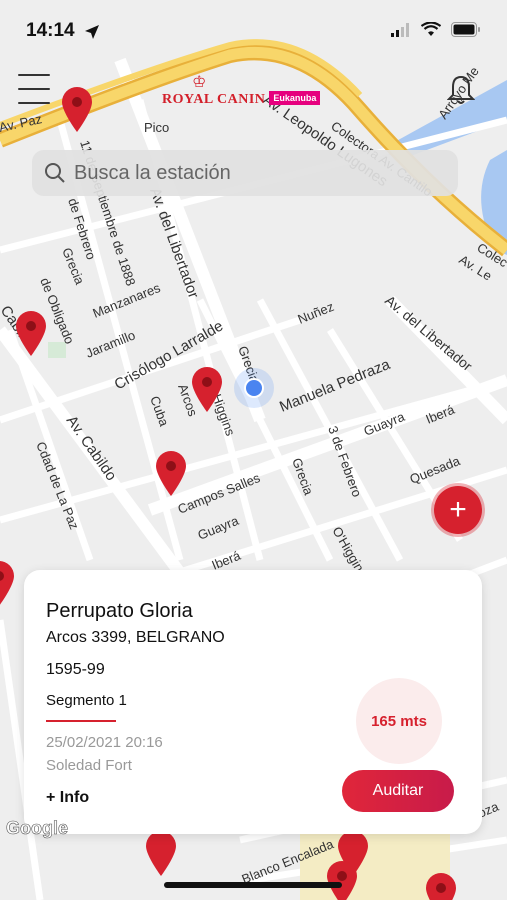 The image size is (507, 900). I want to click on brand-royal-canin: ROYAL CANIN, so click(214, 99).